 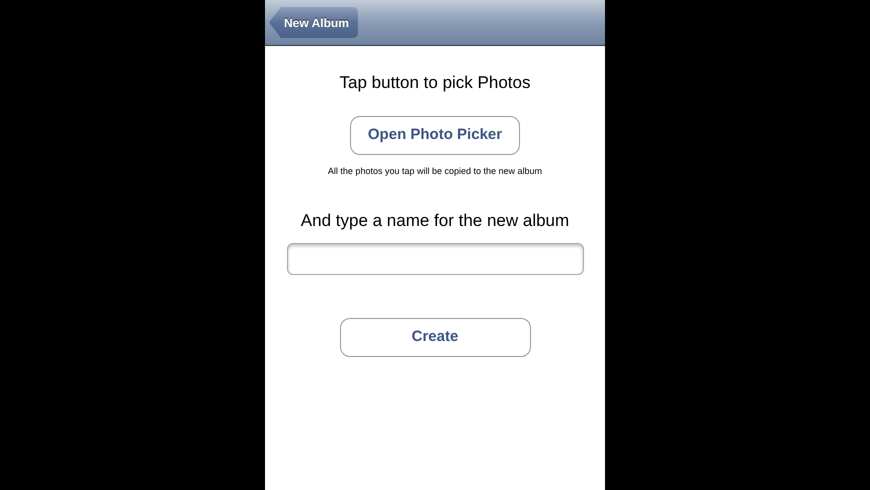 I want to click on create-button: Create, so click(x=435, y=337).